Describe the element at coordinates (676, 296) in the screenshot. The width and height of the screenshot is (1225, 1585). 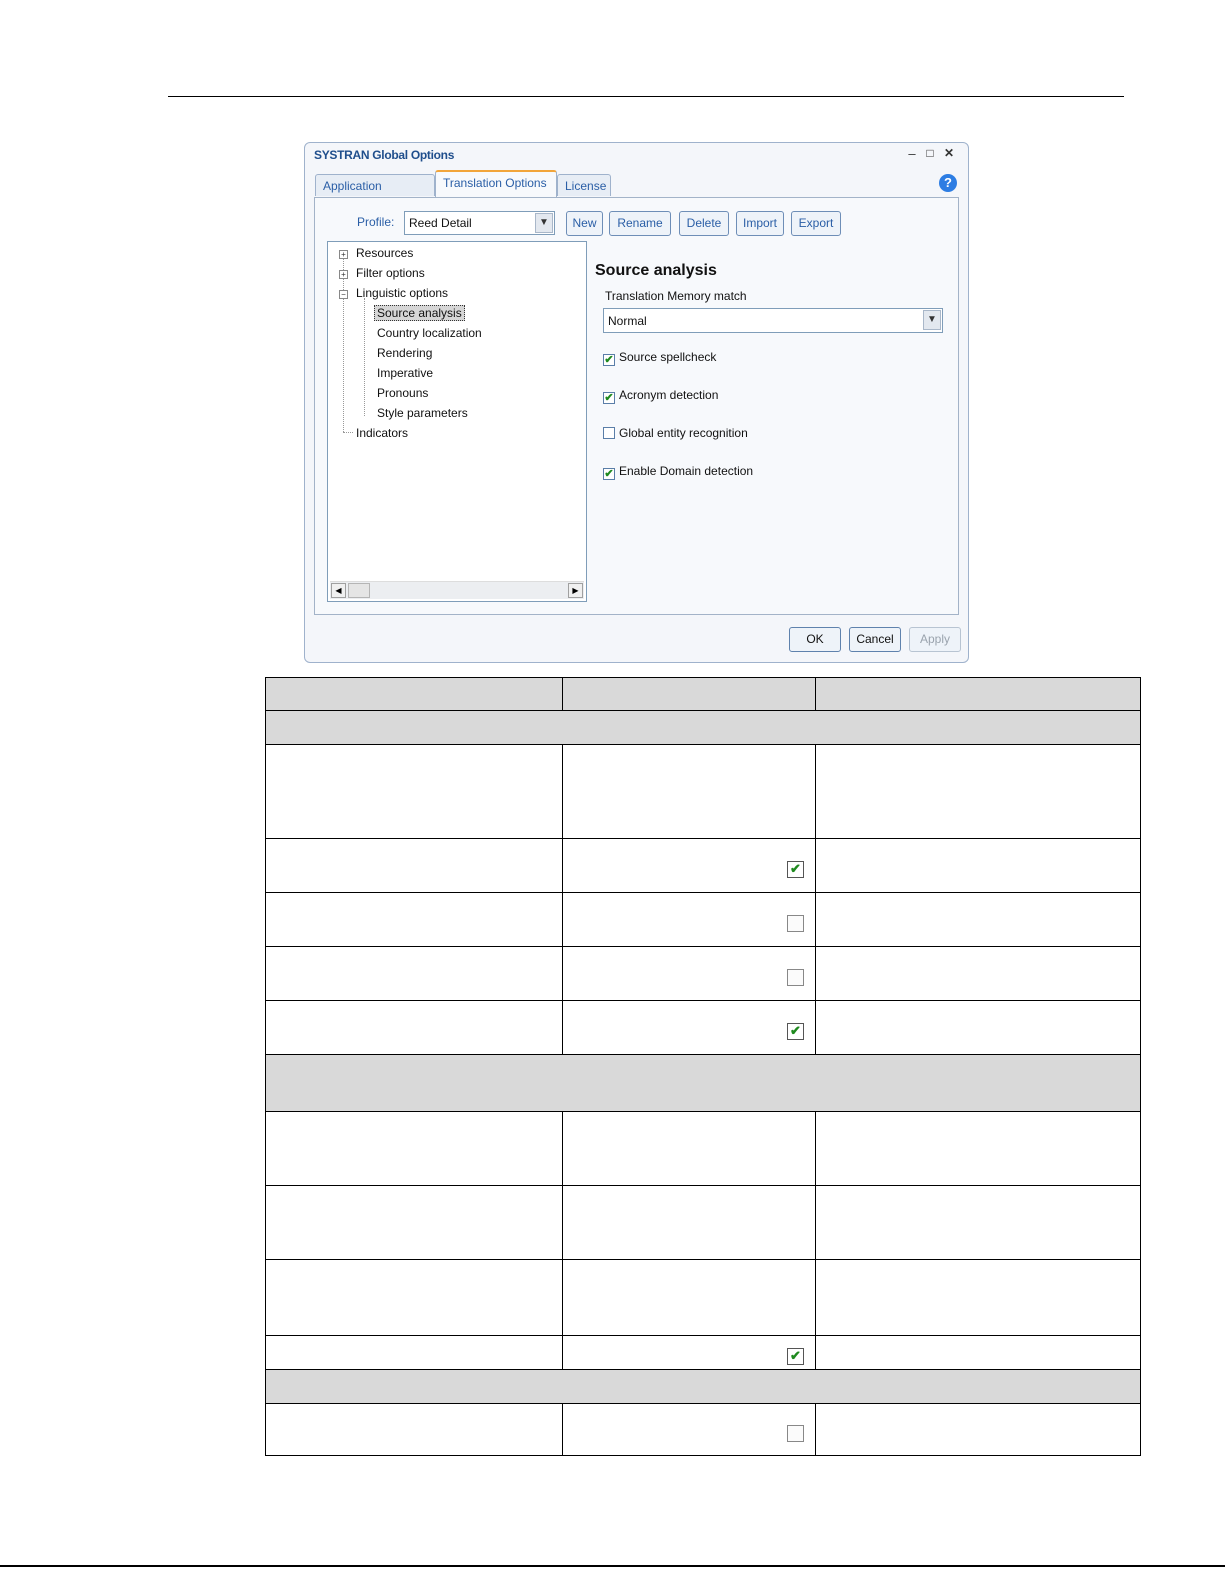
I see `tm-match-label: Translation Memory match` at that location.